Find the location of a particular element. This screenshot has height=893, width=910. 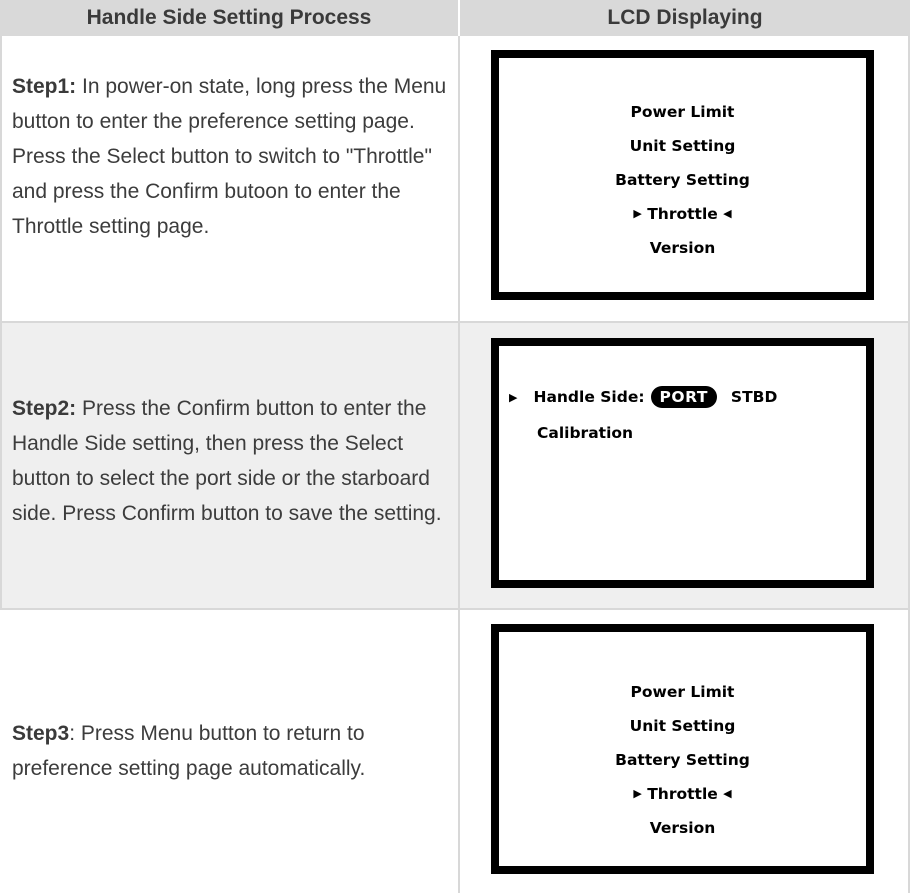

handle-side-line: ▶ Handle Side: PORT STBD is located at coordinates (643, 397).